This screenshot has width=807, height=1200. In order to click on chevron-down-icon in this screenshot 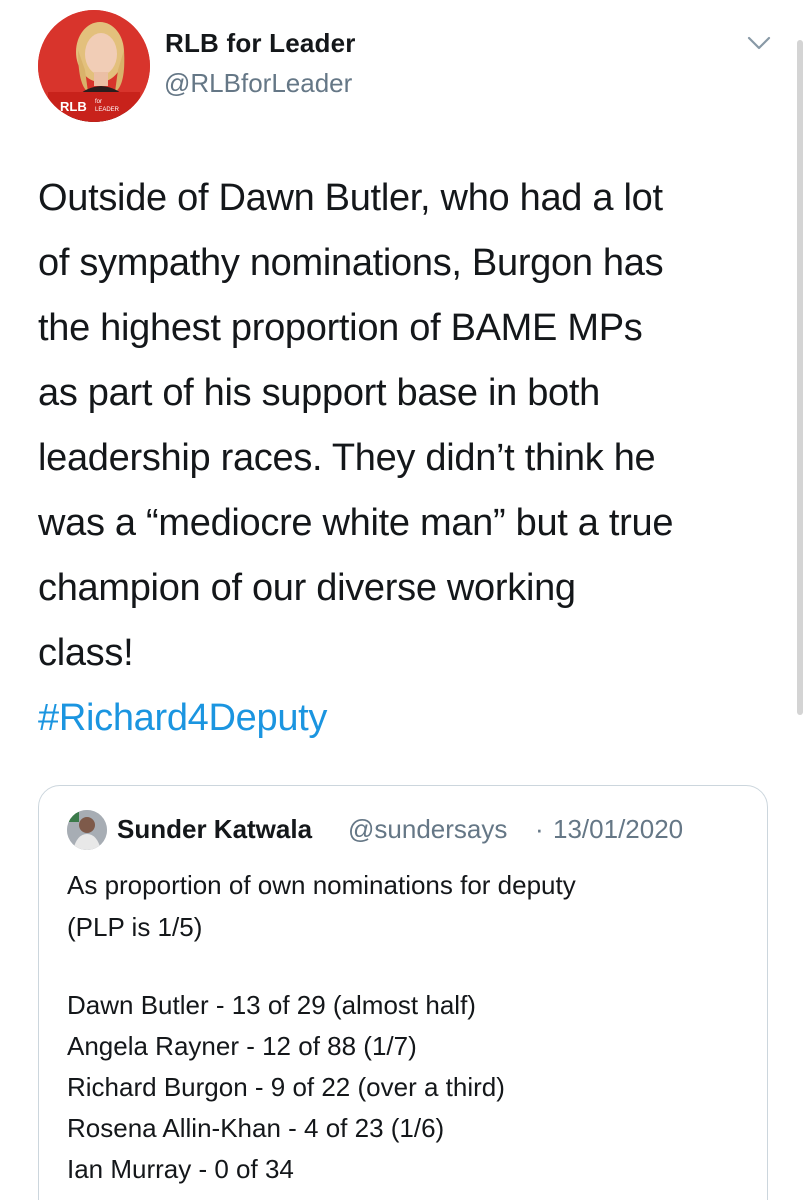, I will do `click(759, 43)`.